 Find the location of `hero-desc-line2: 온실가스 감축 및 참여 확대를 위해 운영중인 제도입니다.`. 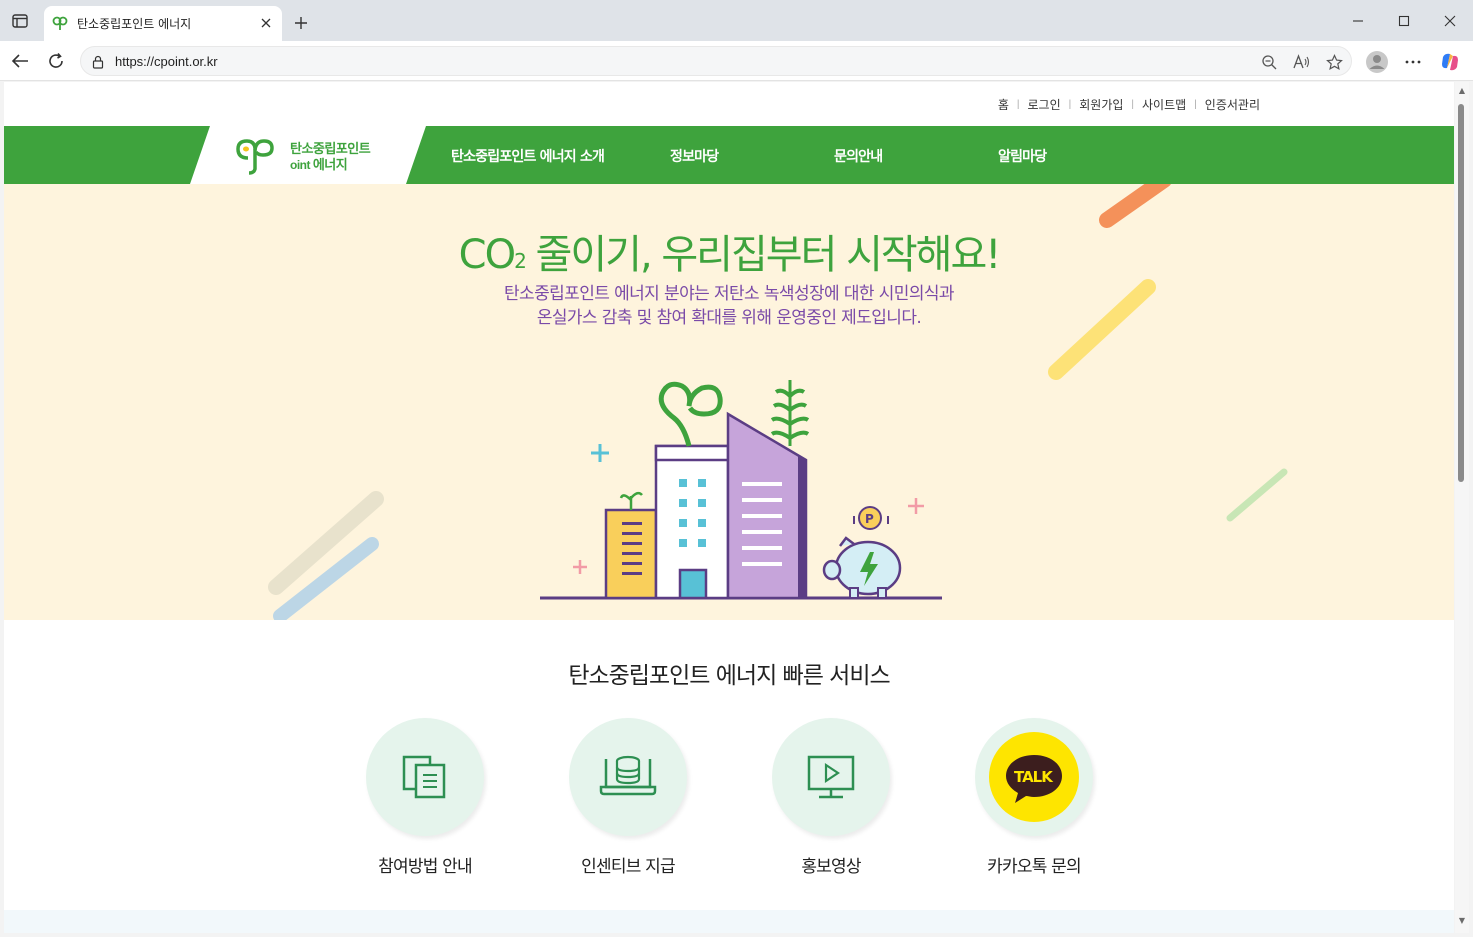

hero-desc-line2: 온실가스 감축 및 참여 확대를 위해 운영중인 제도입니다. is located at coordinates (729, 318).